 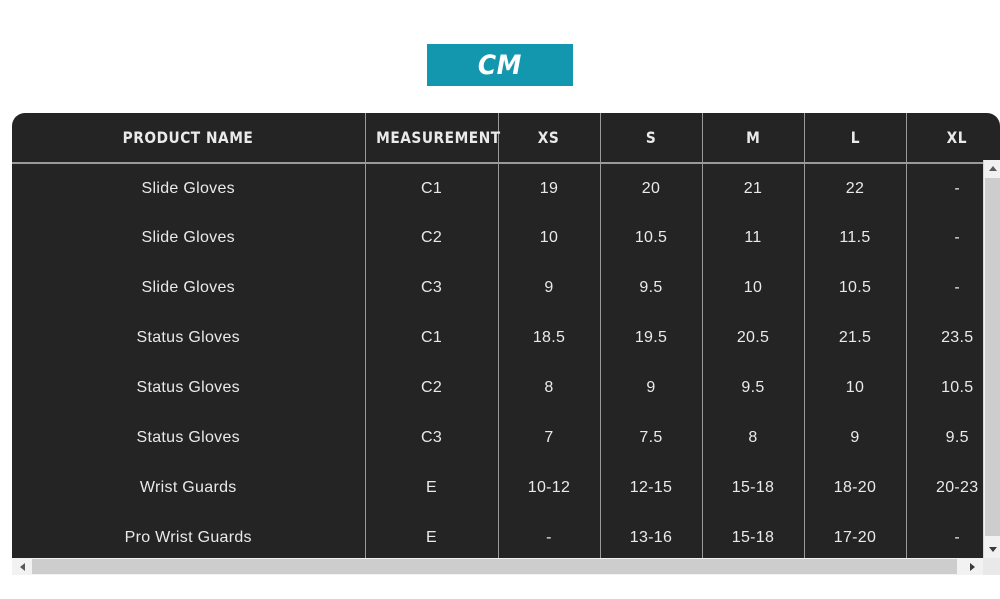 What do you see at coordinates (855, 188) in the screenshot?
I see `cell-l: 22` at bounding box center [855, 188].